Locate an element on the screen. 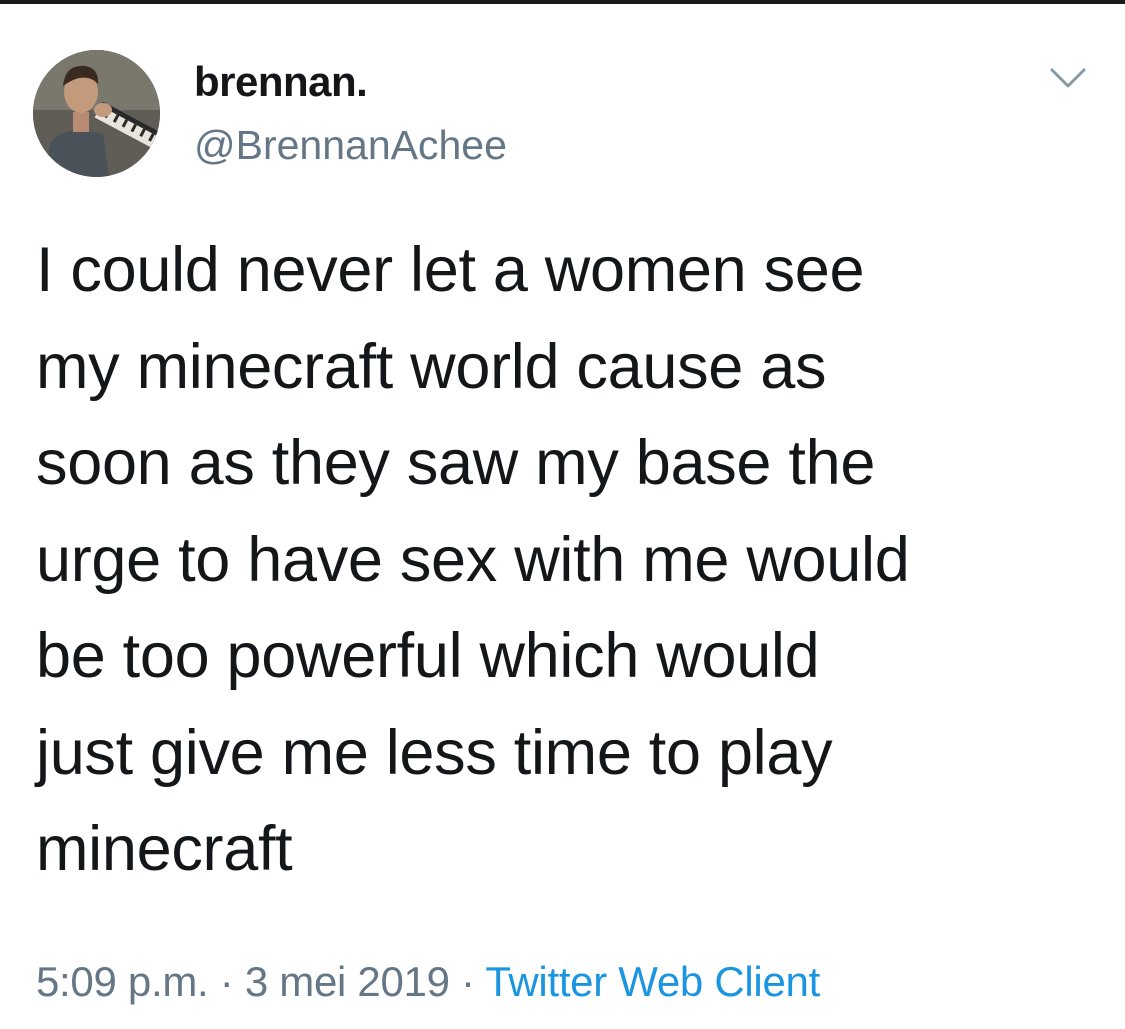 Image resolution: width=1125 pixels, height=1029 pixels. tweet-text-line: soon as they saw my base the is located at coordinates (456, 463).